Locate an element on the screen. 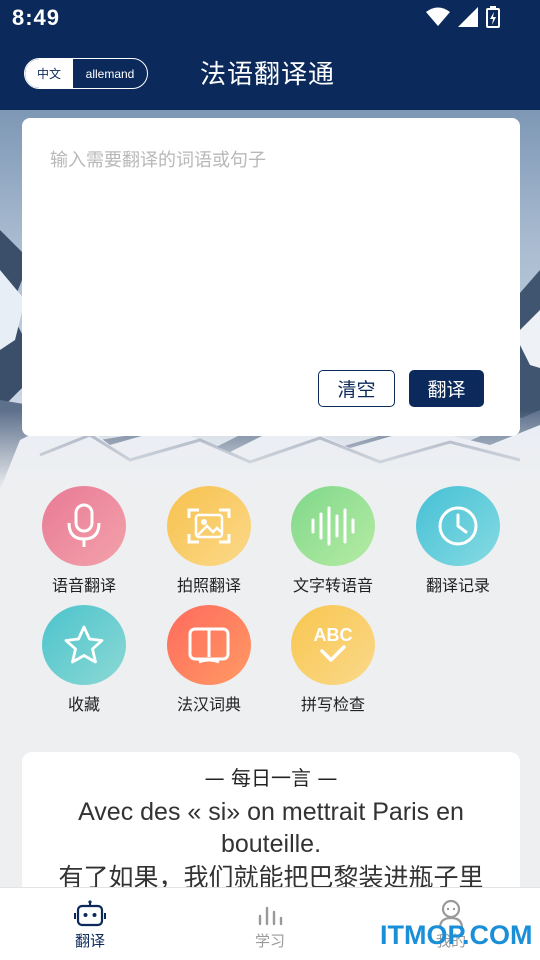  feature-label: 拍照翻译 is located at coordinates (208, 585).